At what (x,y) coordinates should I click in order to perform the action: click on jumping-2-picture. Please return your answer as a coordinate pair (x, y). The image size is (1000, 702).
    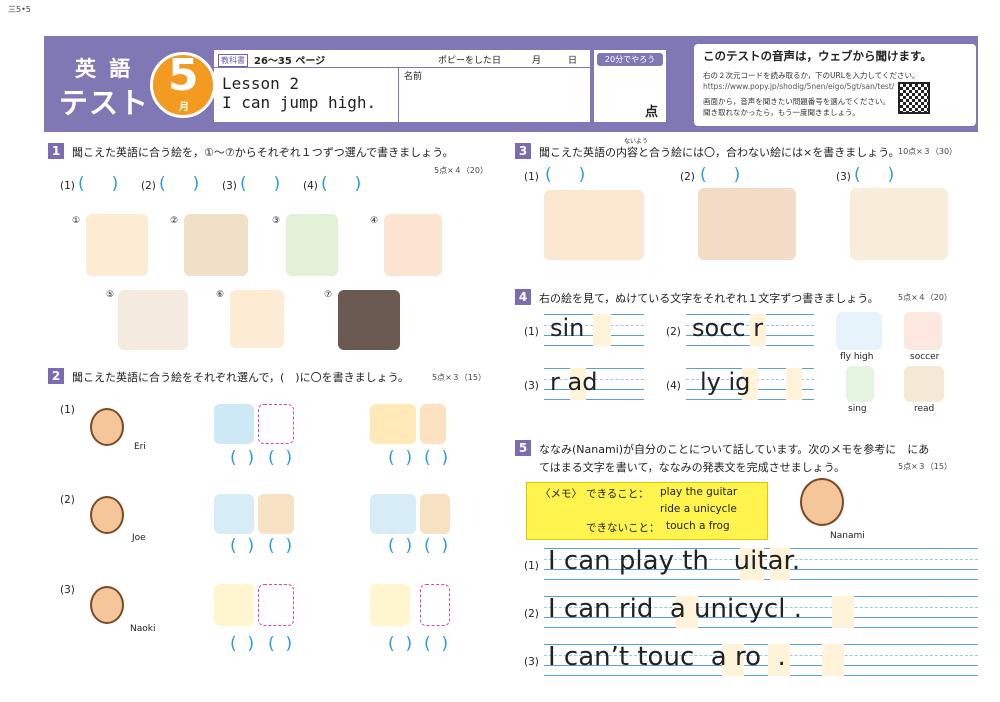
    Looking at the image, I should click on (390, 605).